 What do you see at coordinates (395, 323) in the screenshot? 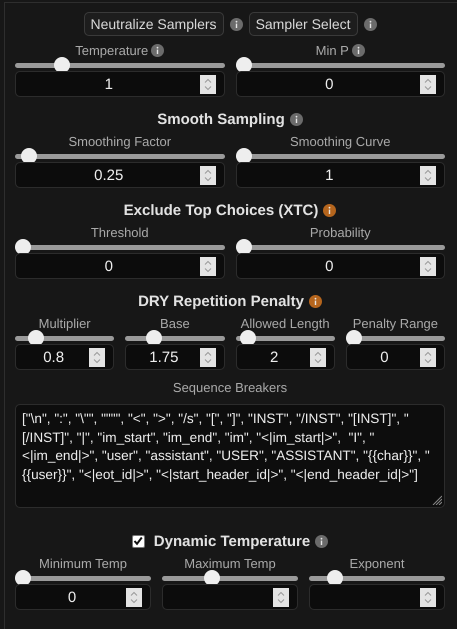
I see `param-label: Penalty Range` at bounding box center [395, 323].